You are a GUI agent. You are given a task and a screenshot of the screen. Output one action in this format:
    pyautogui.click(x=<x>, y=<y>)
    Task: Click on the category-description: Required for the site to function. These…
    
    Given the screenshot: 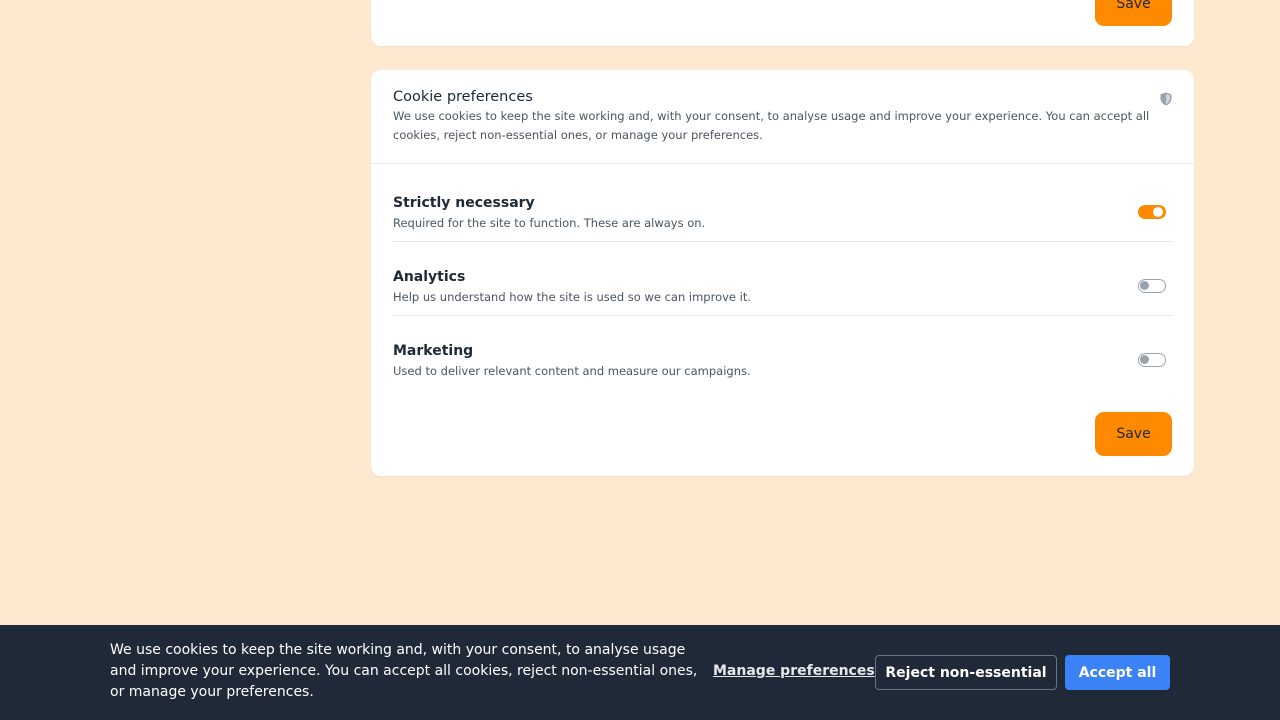 What is the action you would take?
    pyautogui.click(x=549, y=223)
    